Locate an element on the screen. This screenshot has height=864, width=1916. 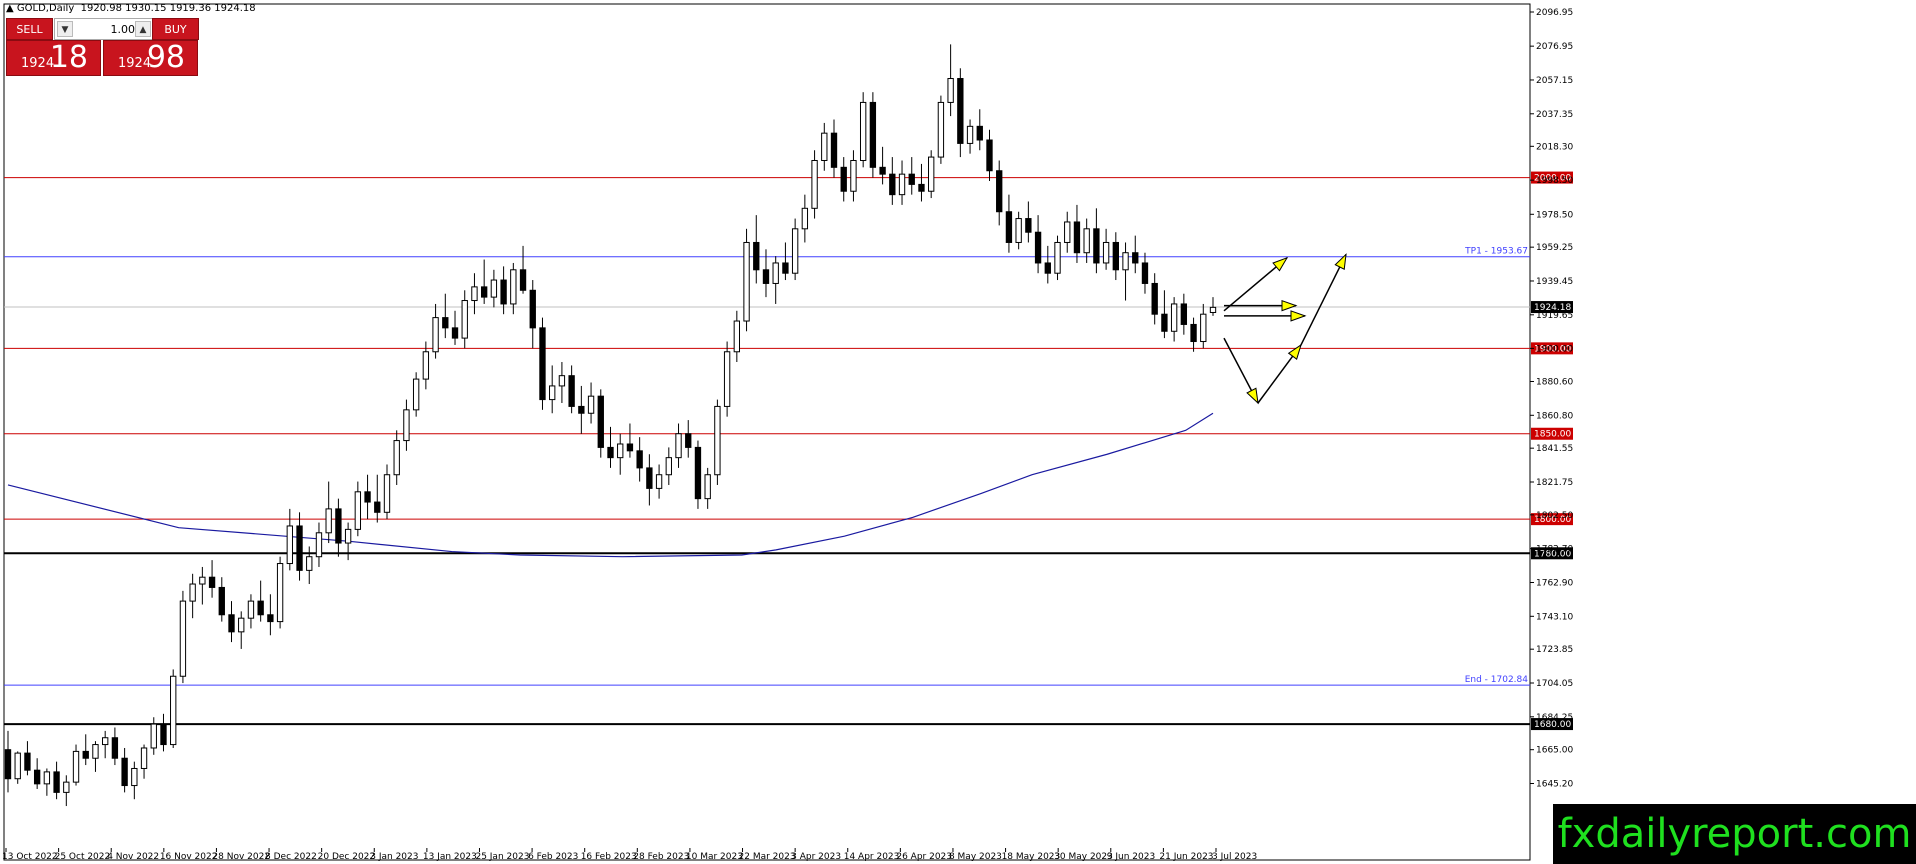
x-tick-label: 16 Feb 2023 is located at coordinates (609, 857).